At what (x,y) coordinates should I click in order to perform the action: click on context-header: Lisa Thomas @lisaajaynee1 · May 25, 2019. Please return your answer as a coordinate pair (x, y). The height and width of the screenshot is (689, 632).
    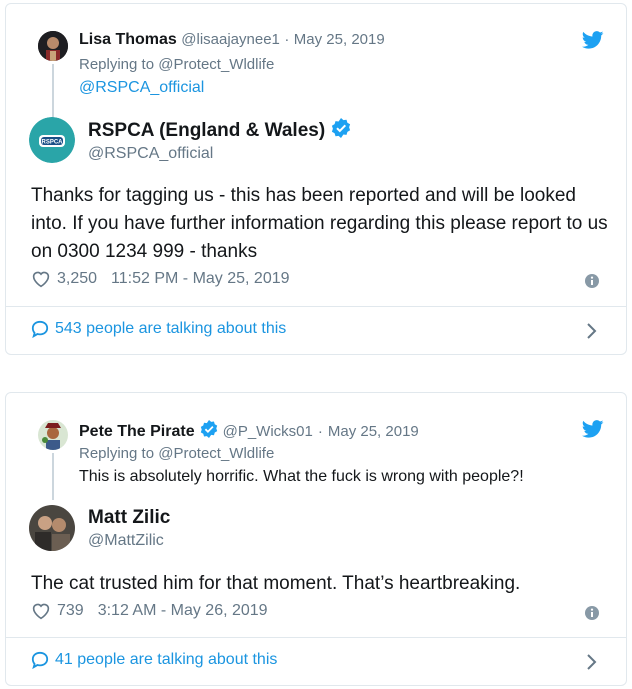
    Looking at the image, I should click on (232, 40).